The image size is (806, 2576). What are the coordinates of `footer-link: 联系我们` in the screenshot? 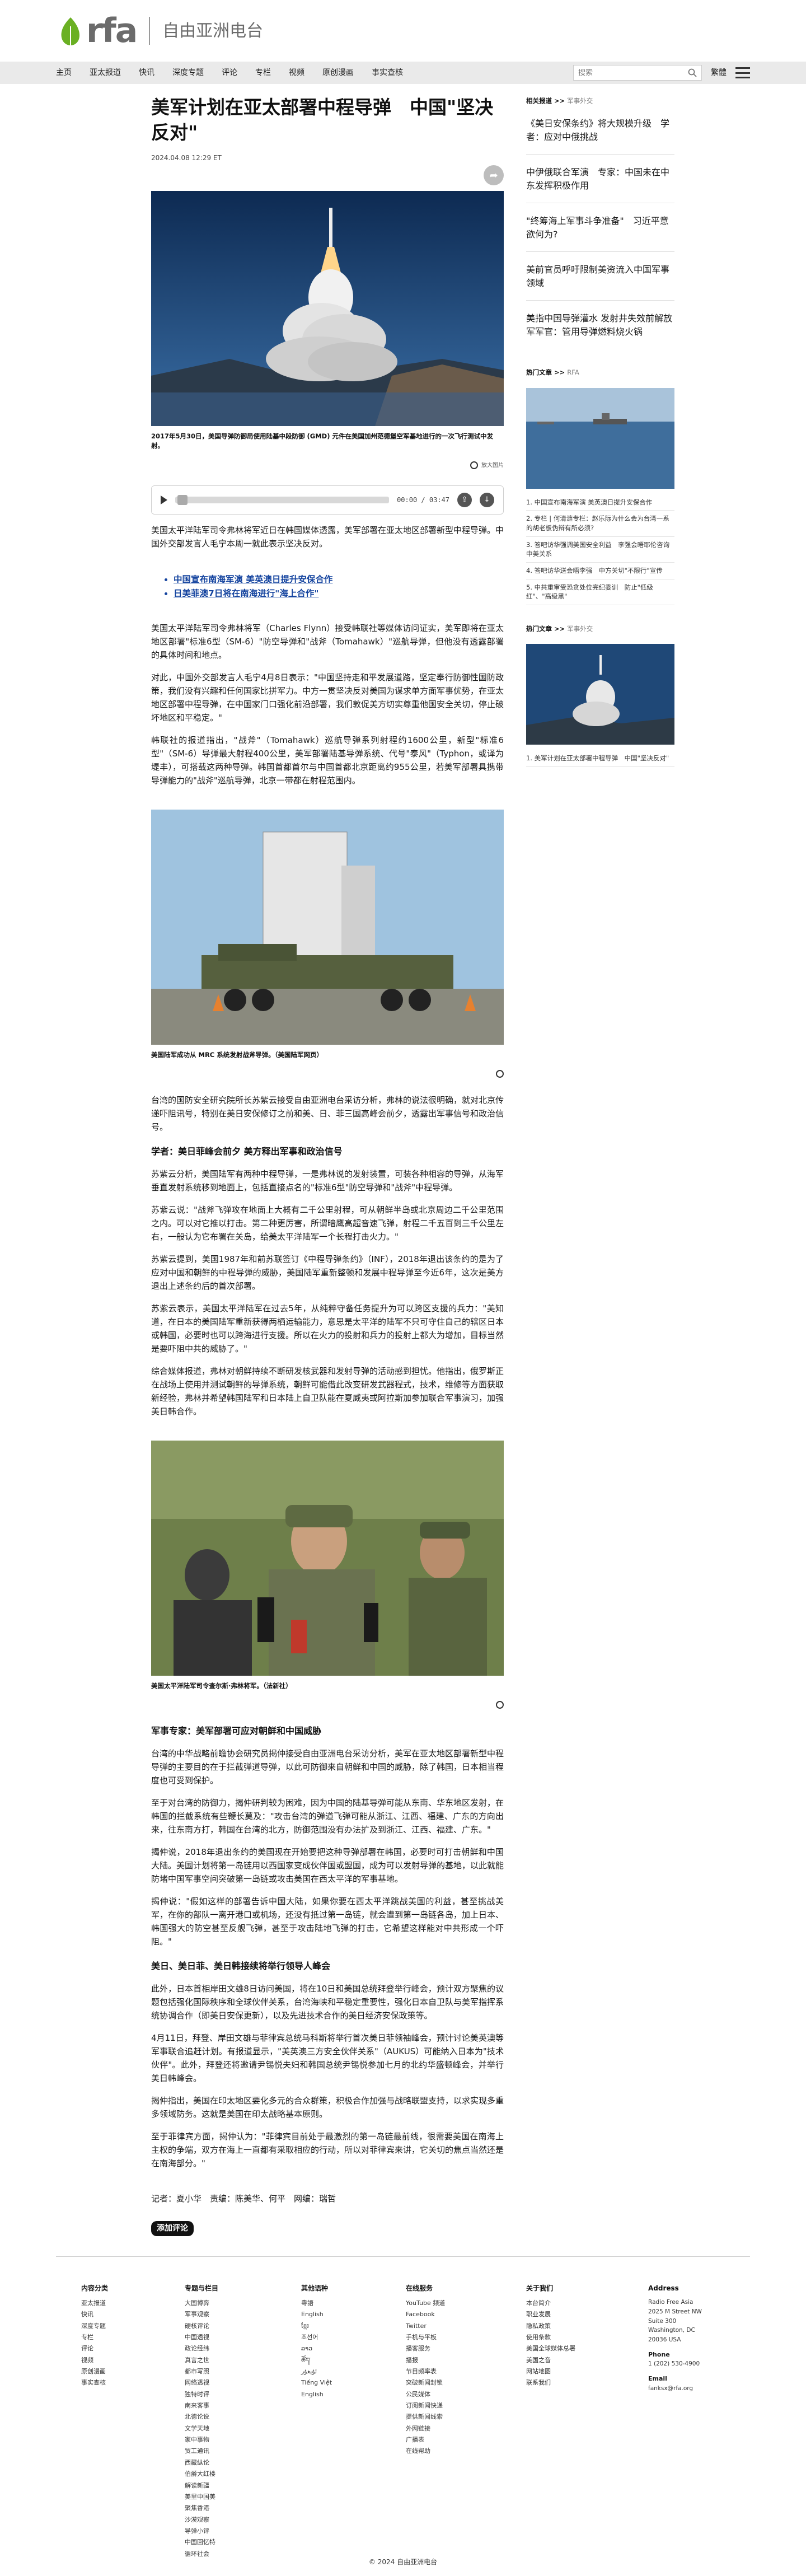 It's located at (550, 2383).